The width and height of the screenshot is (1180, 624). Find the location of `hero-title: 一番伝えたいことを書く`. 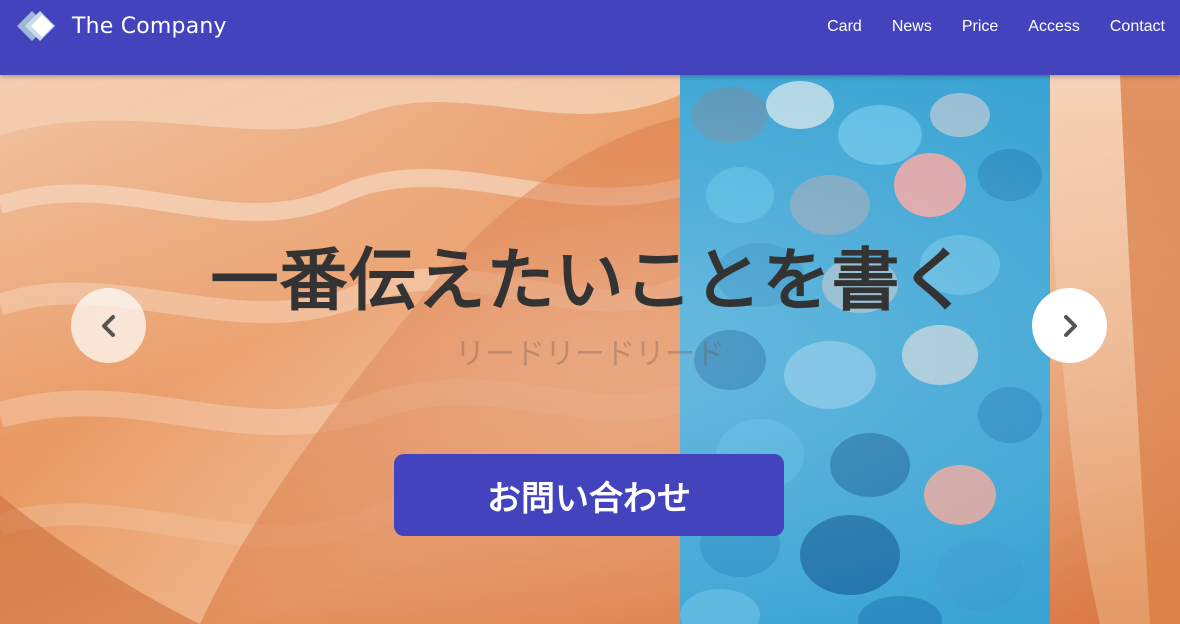

hero-title: 一番伝えたいことを書く is located at coordinates (590, 281).